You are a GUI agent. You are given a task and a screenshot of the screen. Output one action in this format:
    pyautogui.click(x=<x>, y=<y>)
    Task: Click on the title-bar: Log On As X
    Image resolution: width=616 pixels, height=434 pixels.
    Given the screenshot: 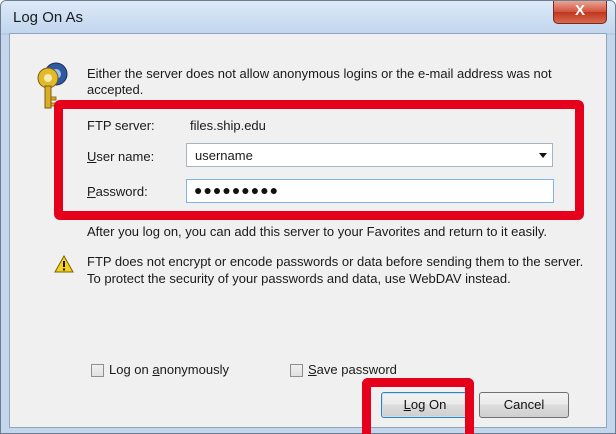 What is the action you would take?
    pyautogui.click(x=308, y=17)
    